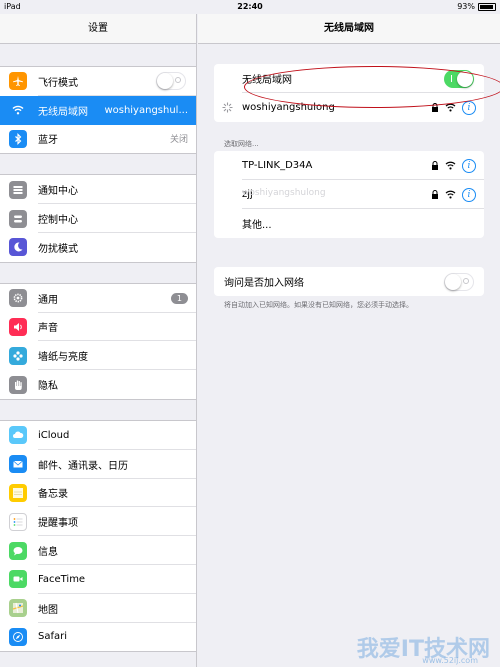 Image resolution: width=500 pixels, height=667 pixels. I want to click on wifi-icon, so click(18, 110).